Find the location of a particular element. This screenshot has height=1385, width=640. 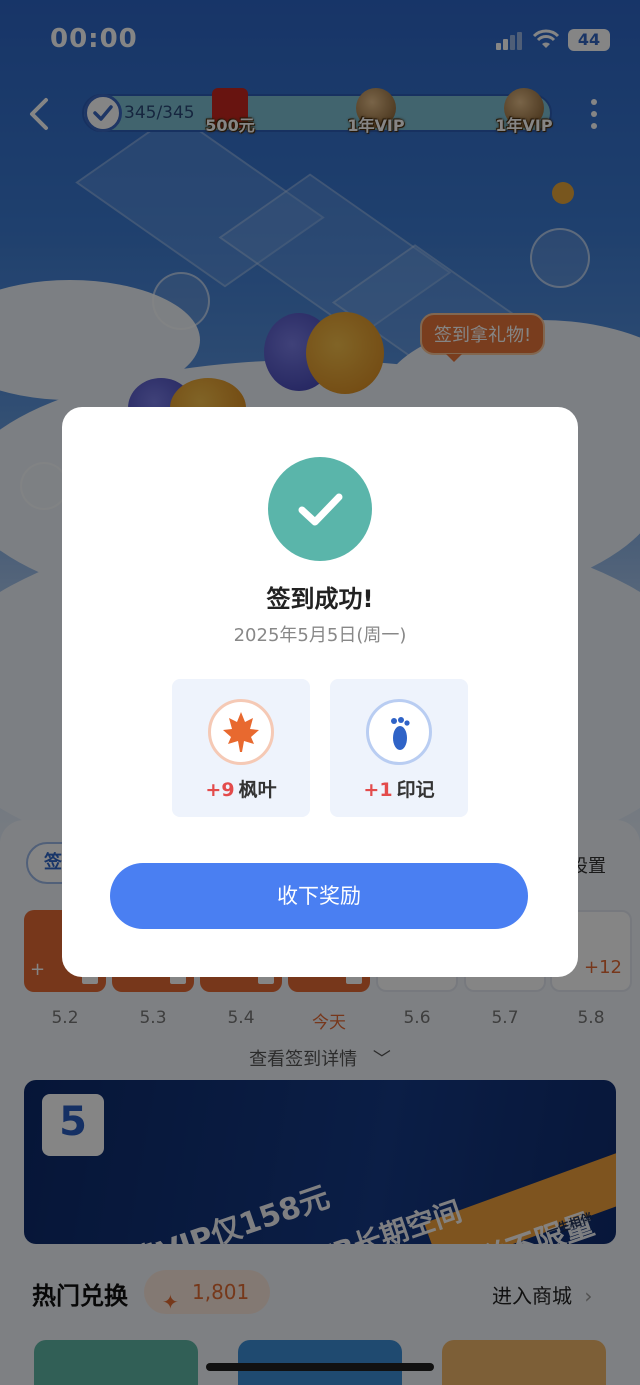

reward-card-footprint: +1 印记 is located at coordinates (399, 748).